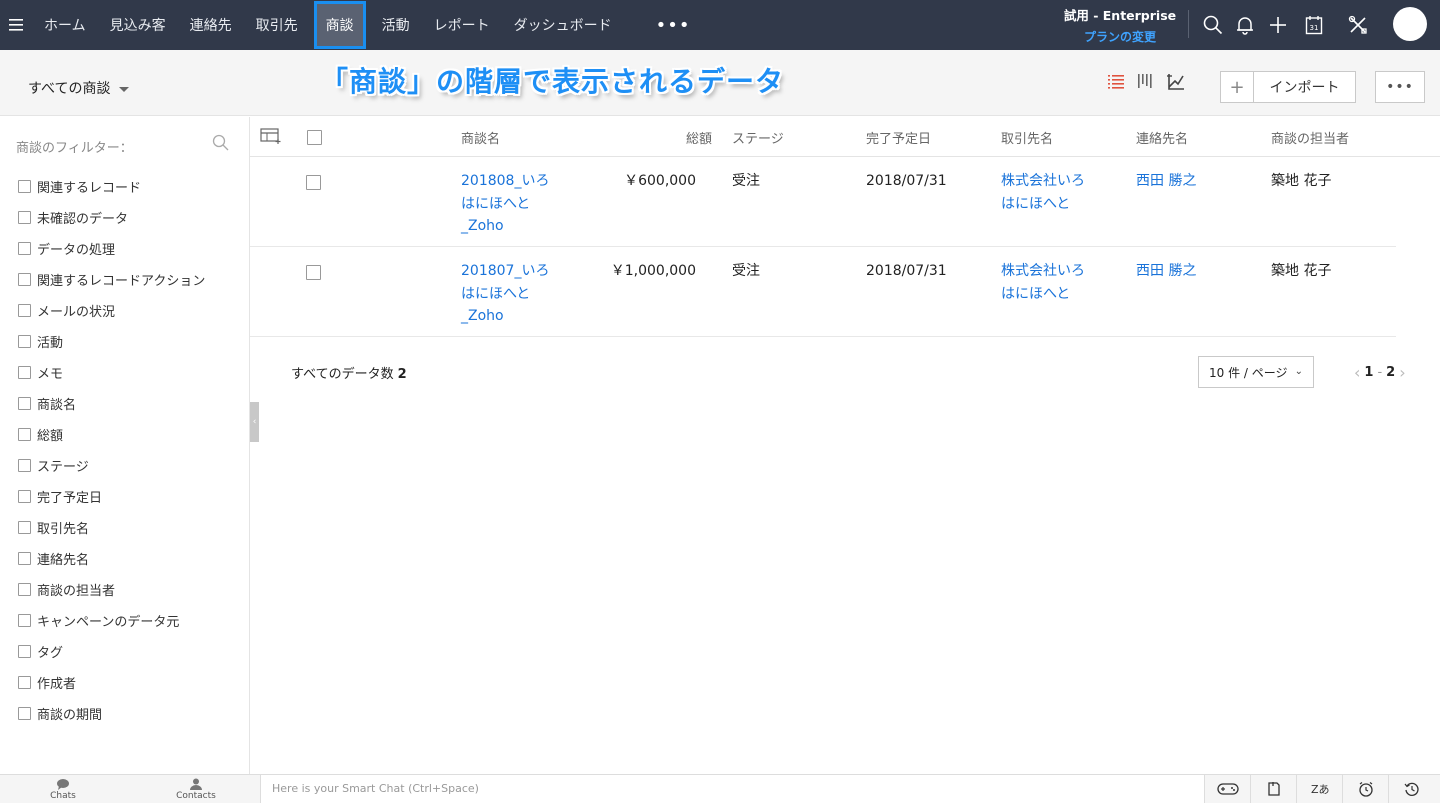 This screenshot has height=803, width=1440. Describe the element at coordinates (1117, 82) in the screenshot. I see `list-view-icon` at that location.